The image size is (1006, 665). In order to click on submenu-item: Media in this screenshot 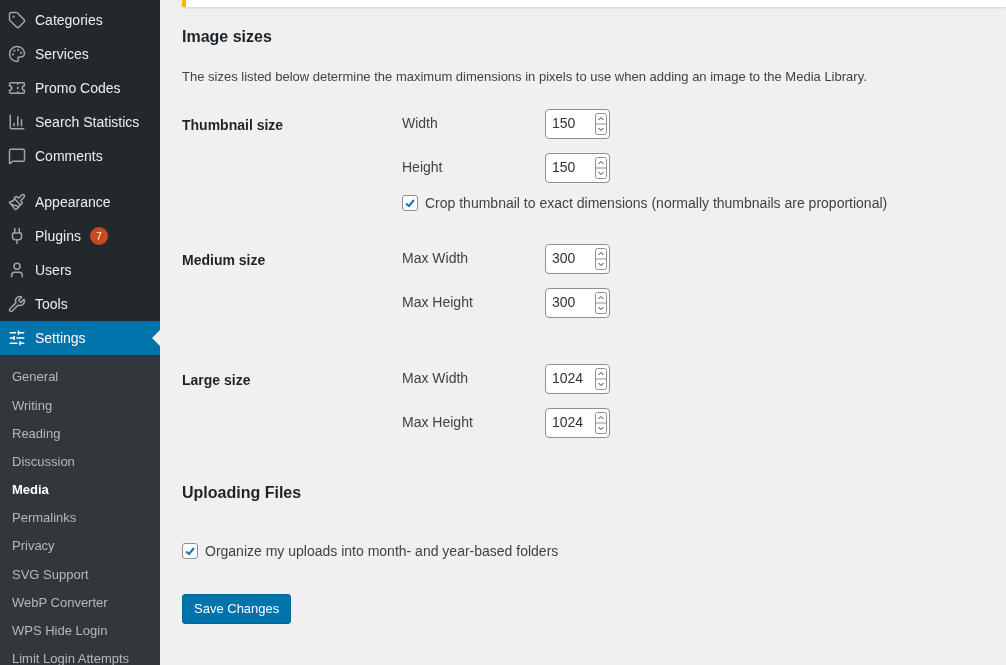, I will do `click(80, 489)`.